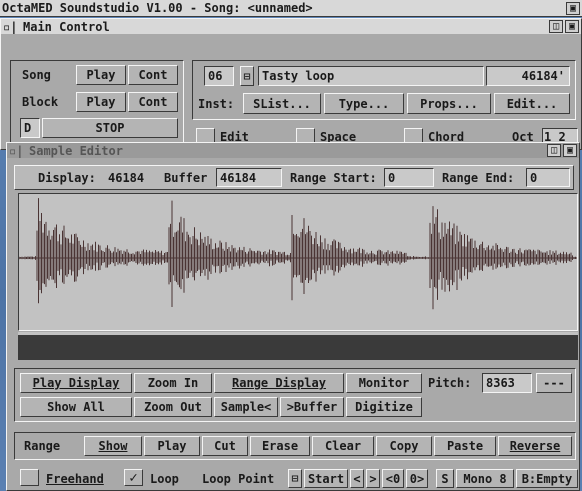 This screenshot has width=582, height=491. Describe the element at coordinates (66, 26) in the screenshot. I see `main-control-title: Main Control` at that location.